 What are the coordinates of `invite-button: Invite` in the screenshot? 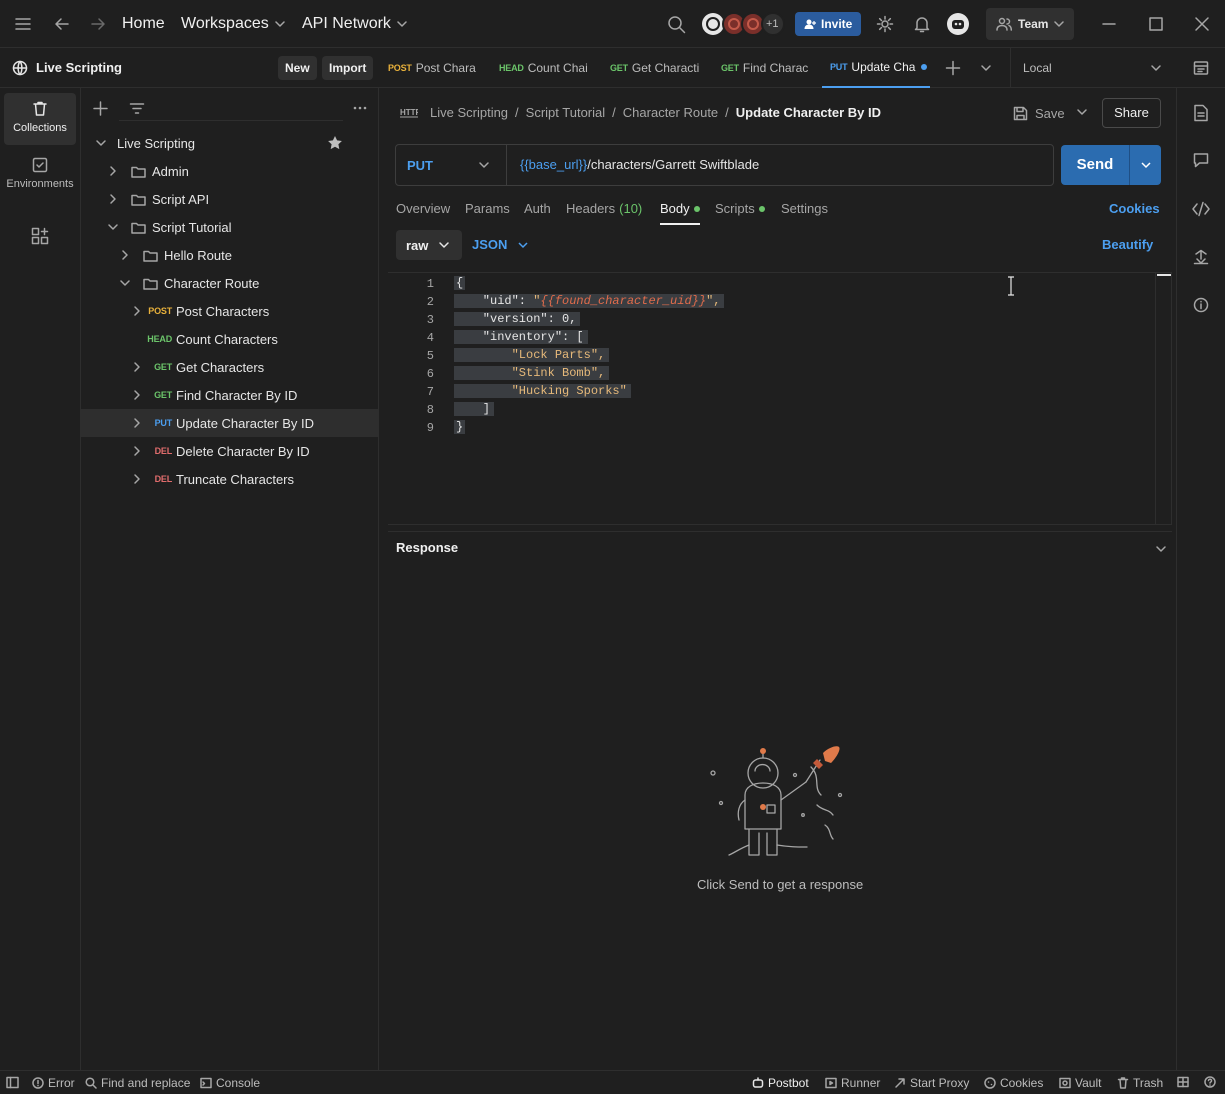 It's located at (828, 24).